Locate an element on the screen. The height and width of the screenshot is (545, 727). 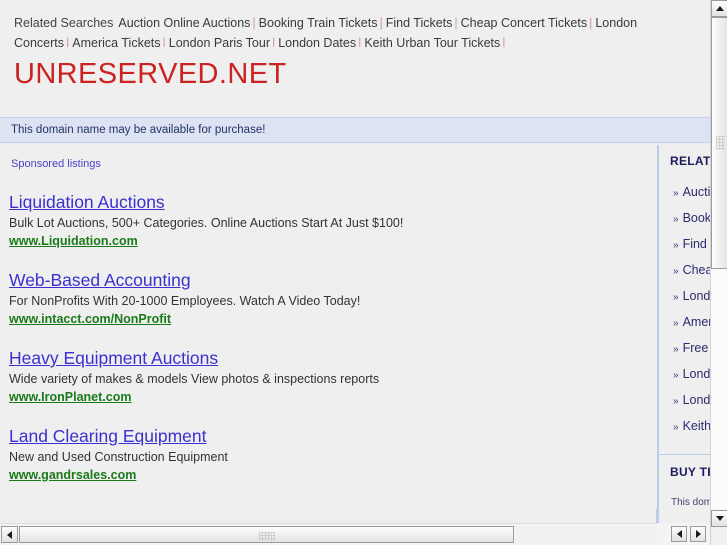
sidebar-horizontal-scrollbar is located at coordinates (683, 534).